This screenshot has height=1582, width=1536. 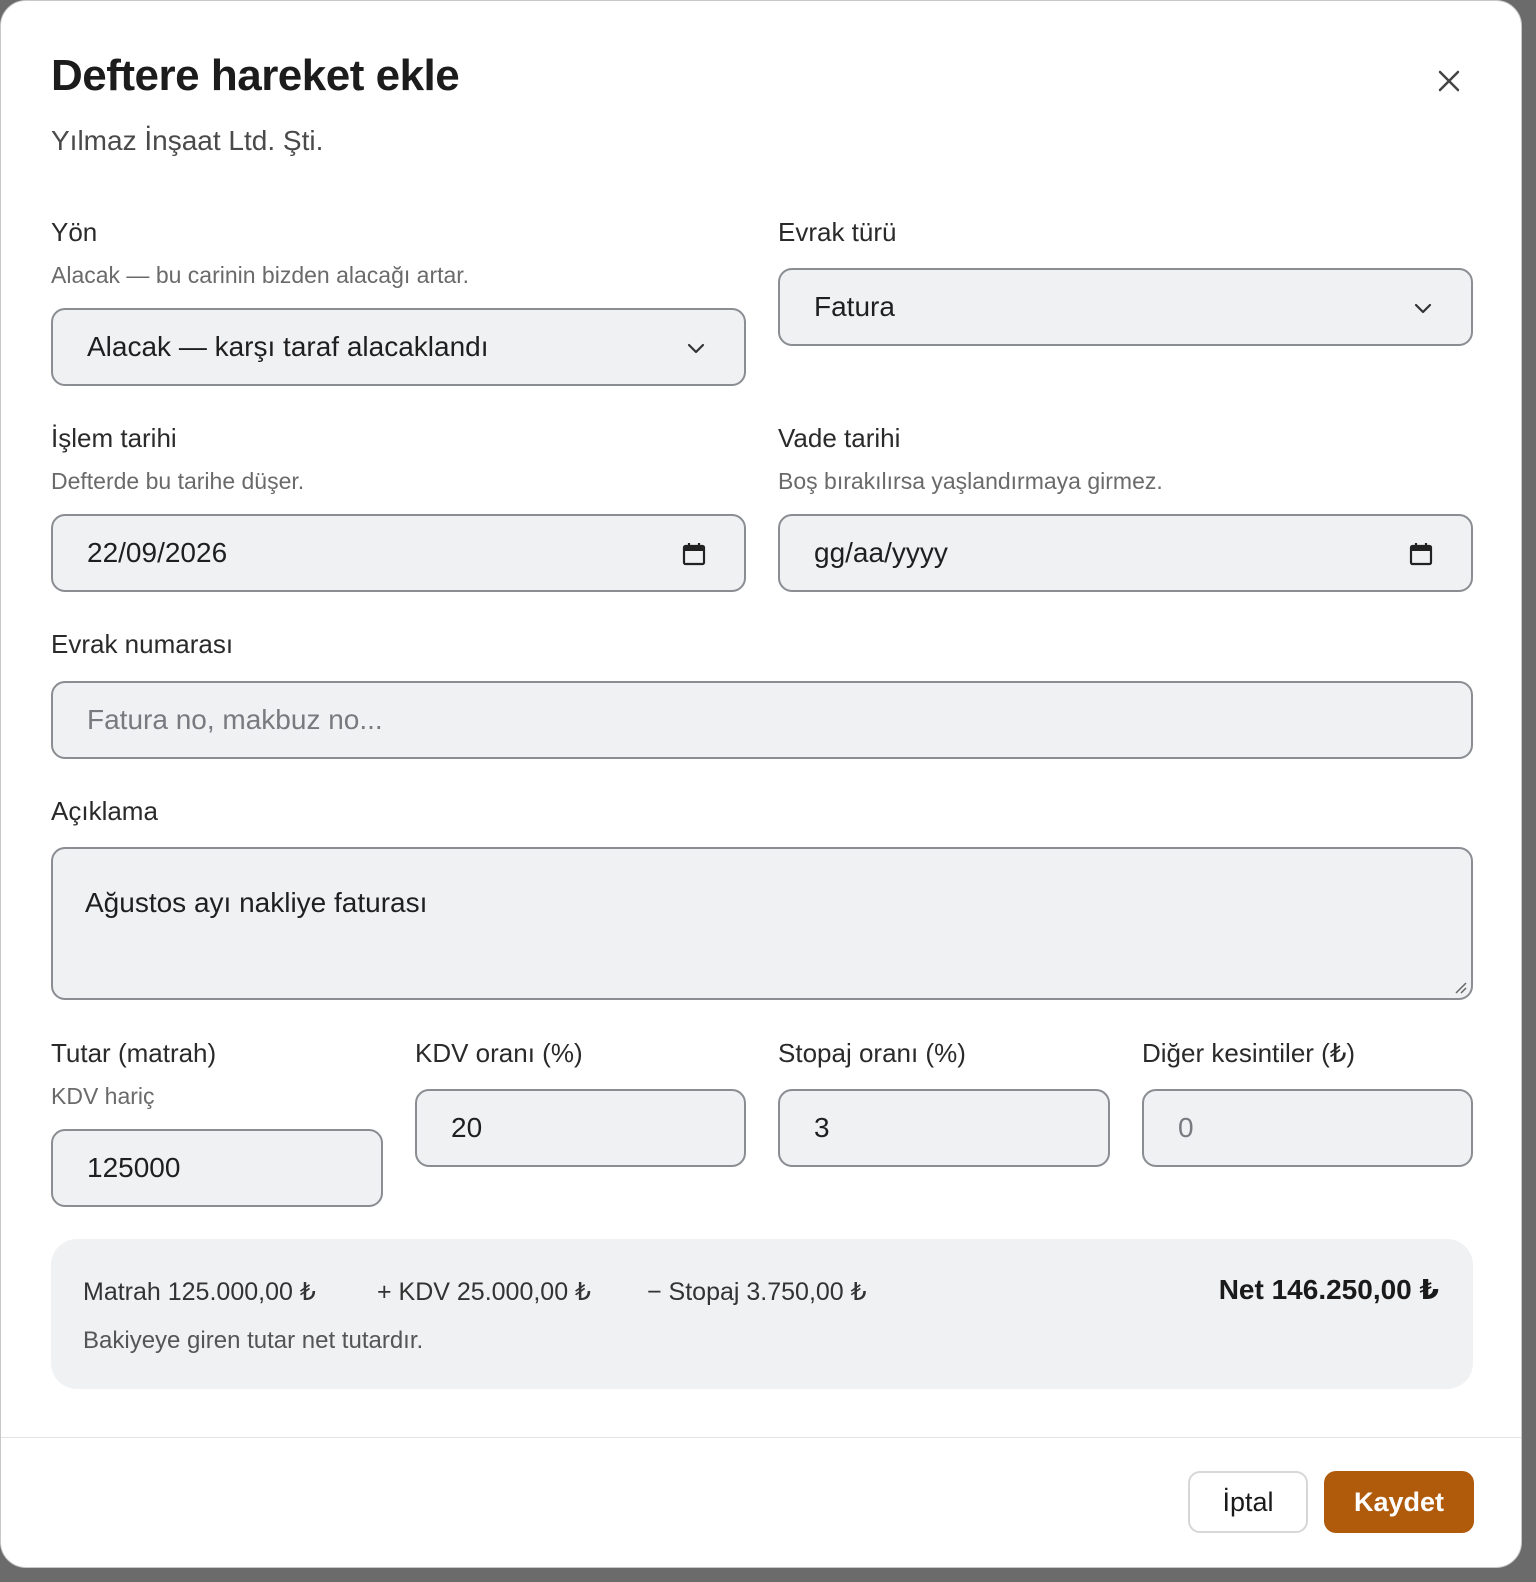 What do you see at coordinates (1449, 81) in the screenshot?
I see `close-icon` at bounding box center [1449, 81].